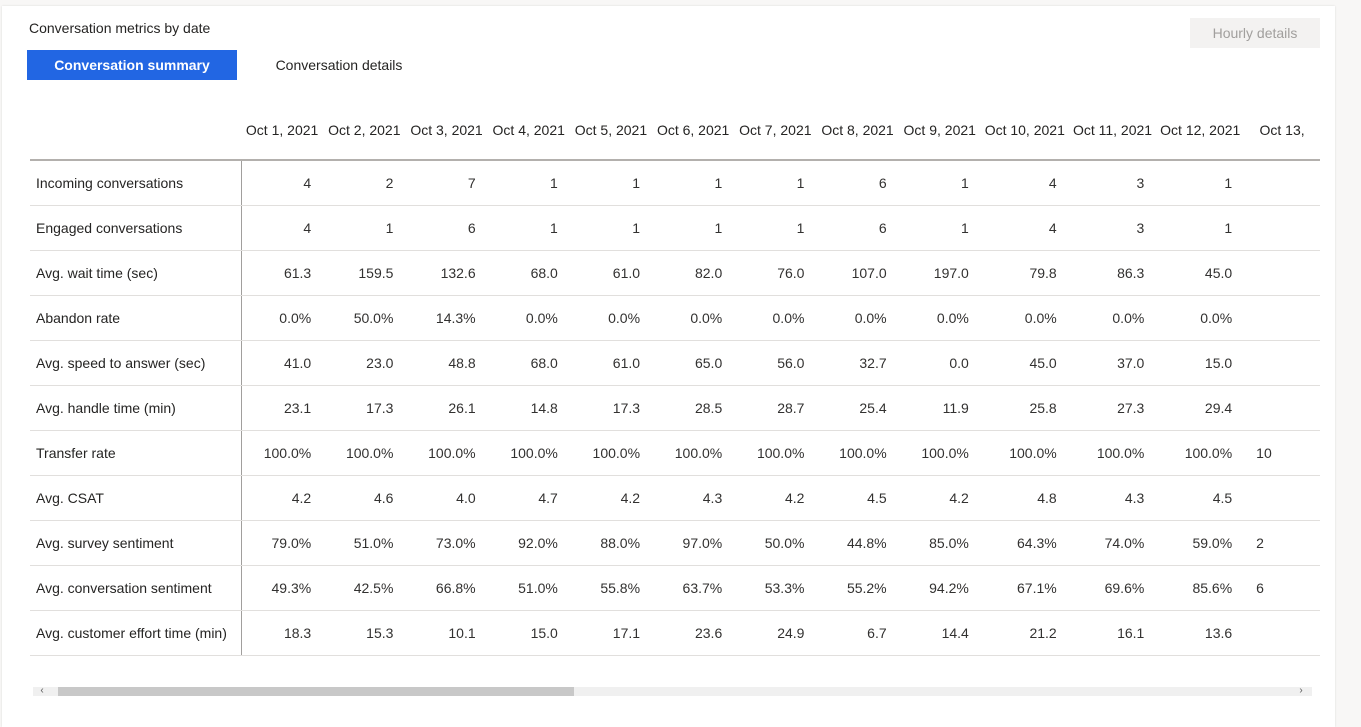 Image resolution: width=1361 pixels, height=727 pixels. What do you see at coordinates (1112, 543) in the screenshot?
I see `metric-value-cell: 74.0%` at bounding box center [1112, 543].